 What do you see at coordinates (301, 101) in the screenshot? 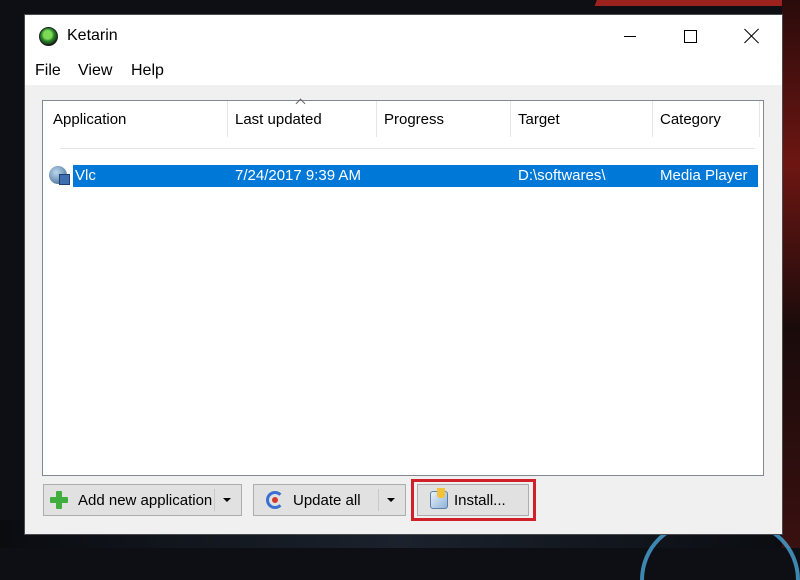
I see `sort-ascending-icon` at bounding box center [301, 101].